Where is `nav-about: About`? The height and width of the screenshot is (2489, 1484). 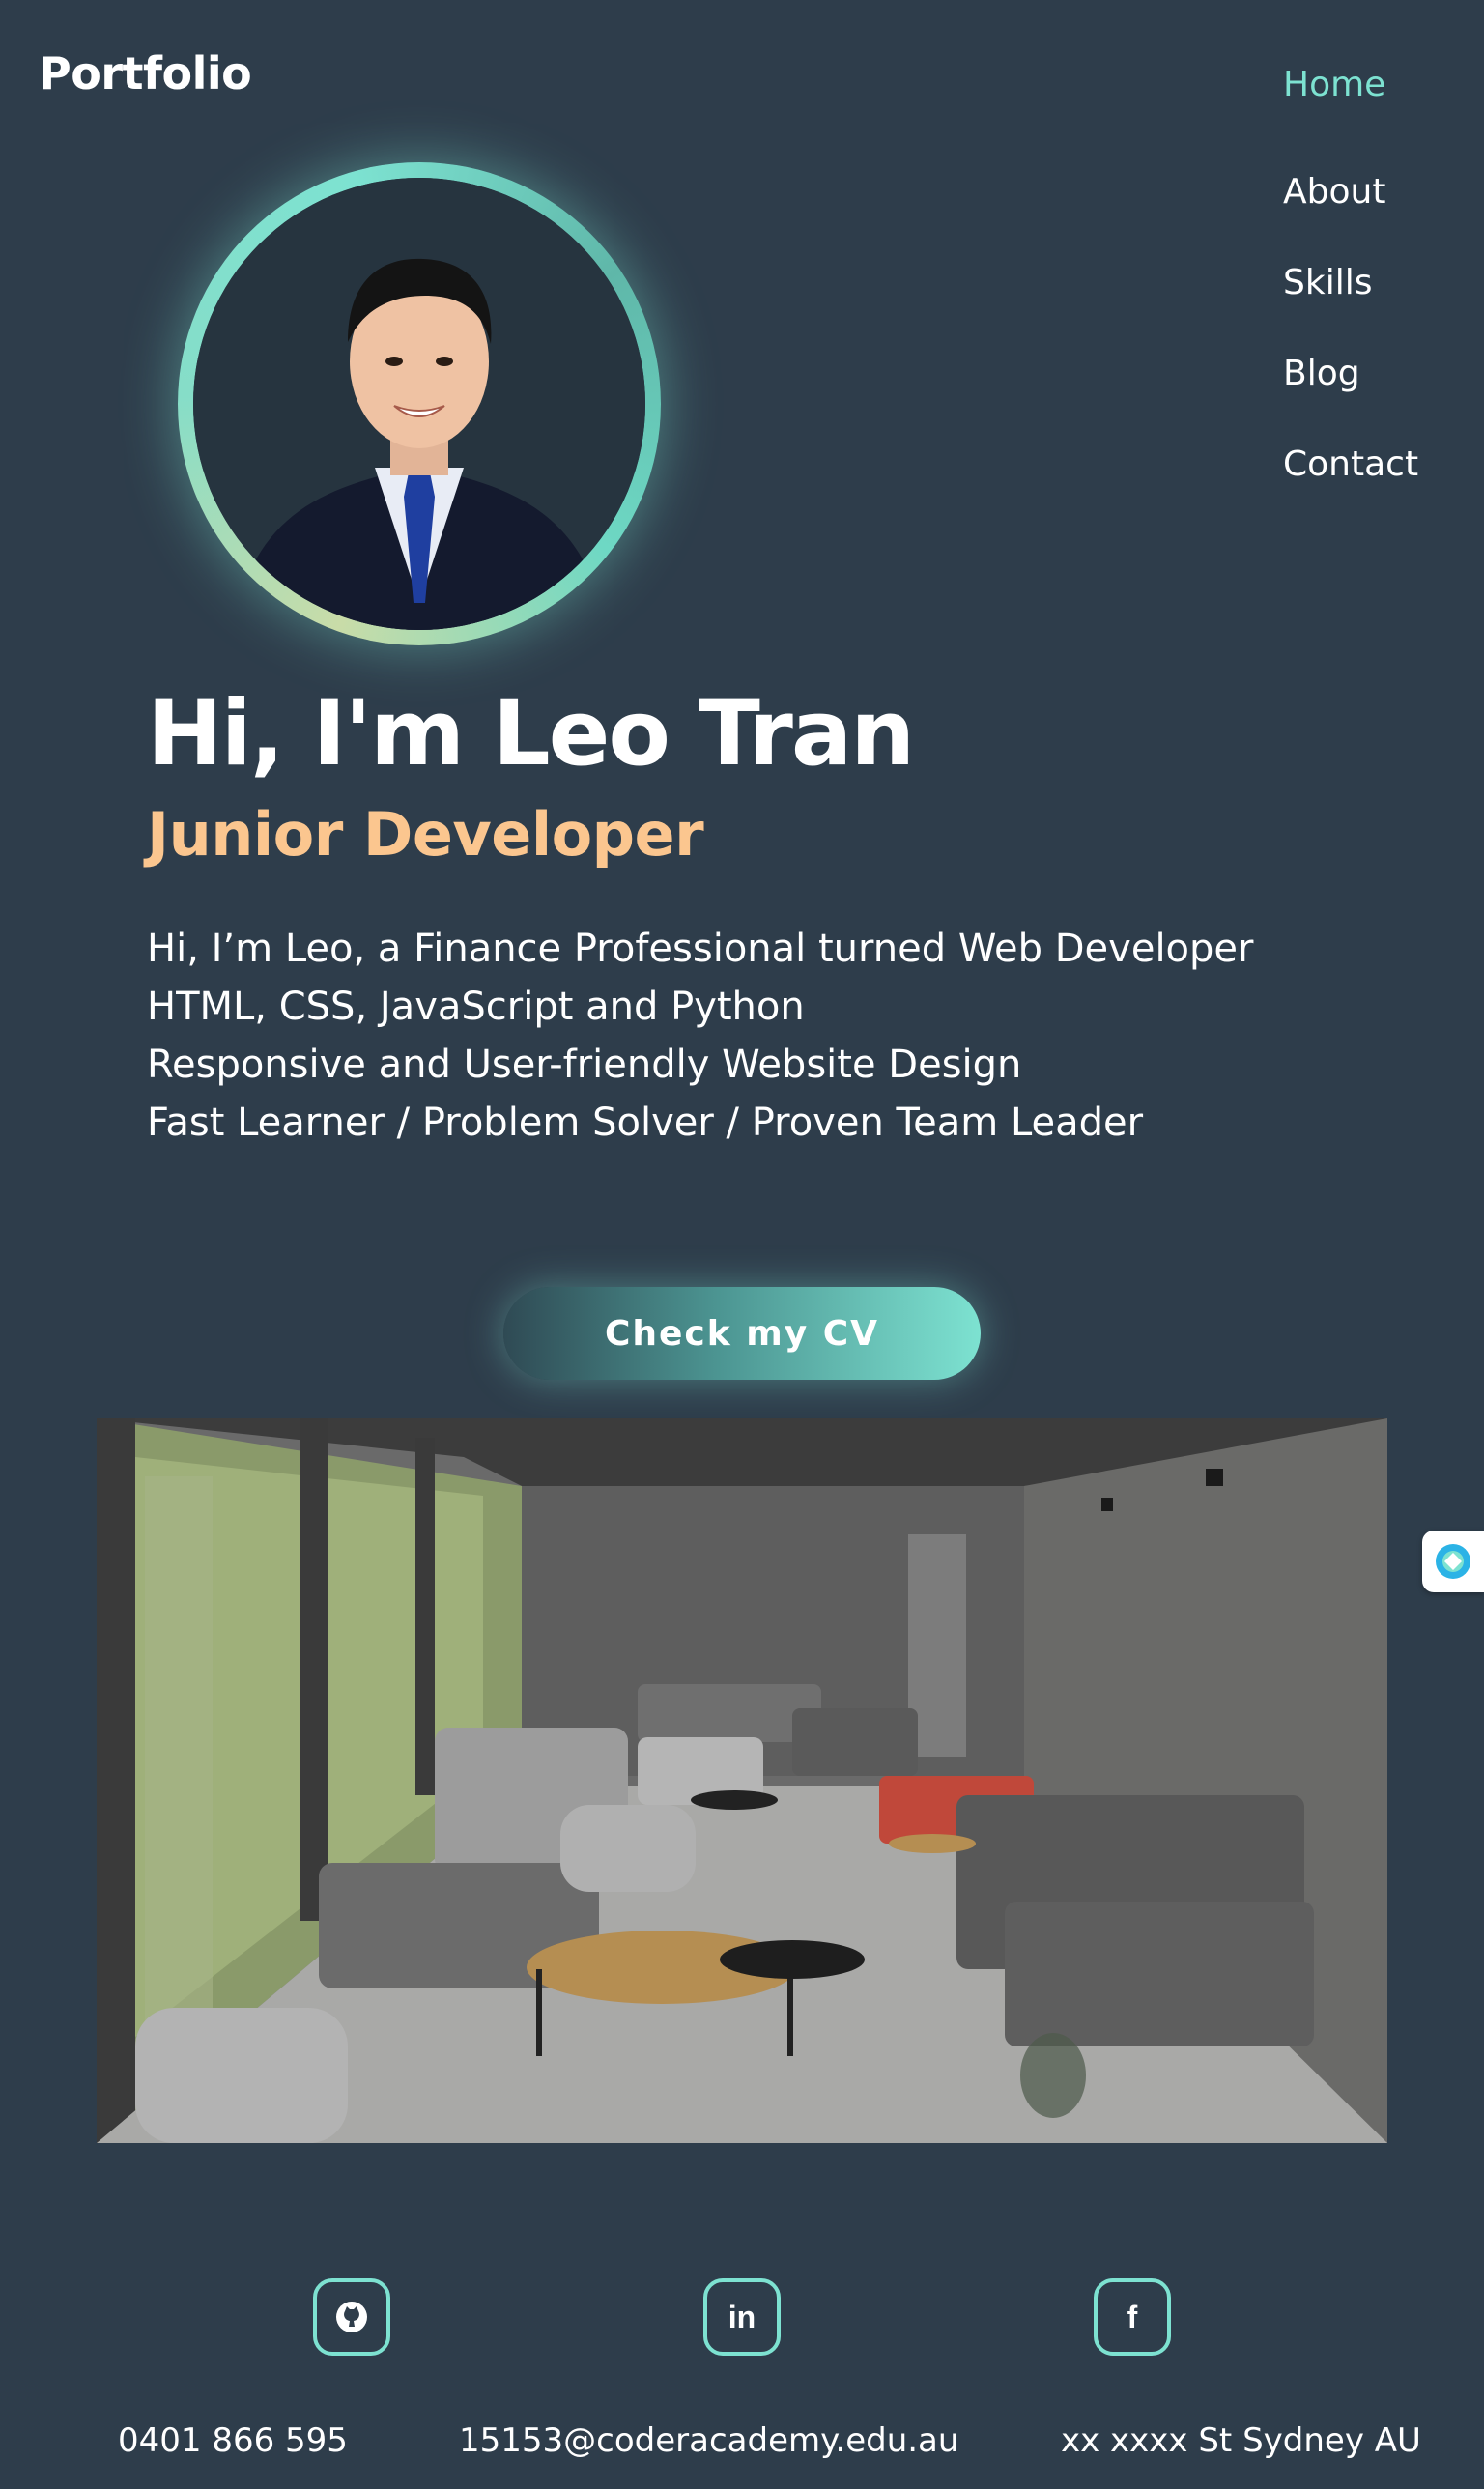 nav-about: About is located at coordinates (1350, 192).